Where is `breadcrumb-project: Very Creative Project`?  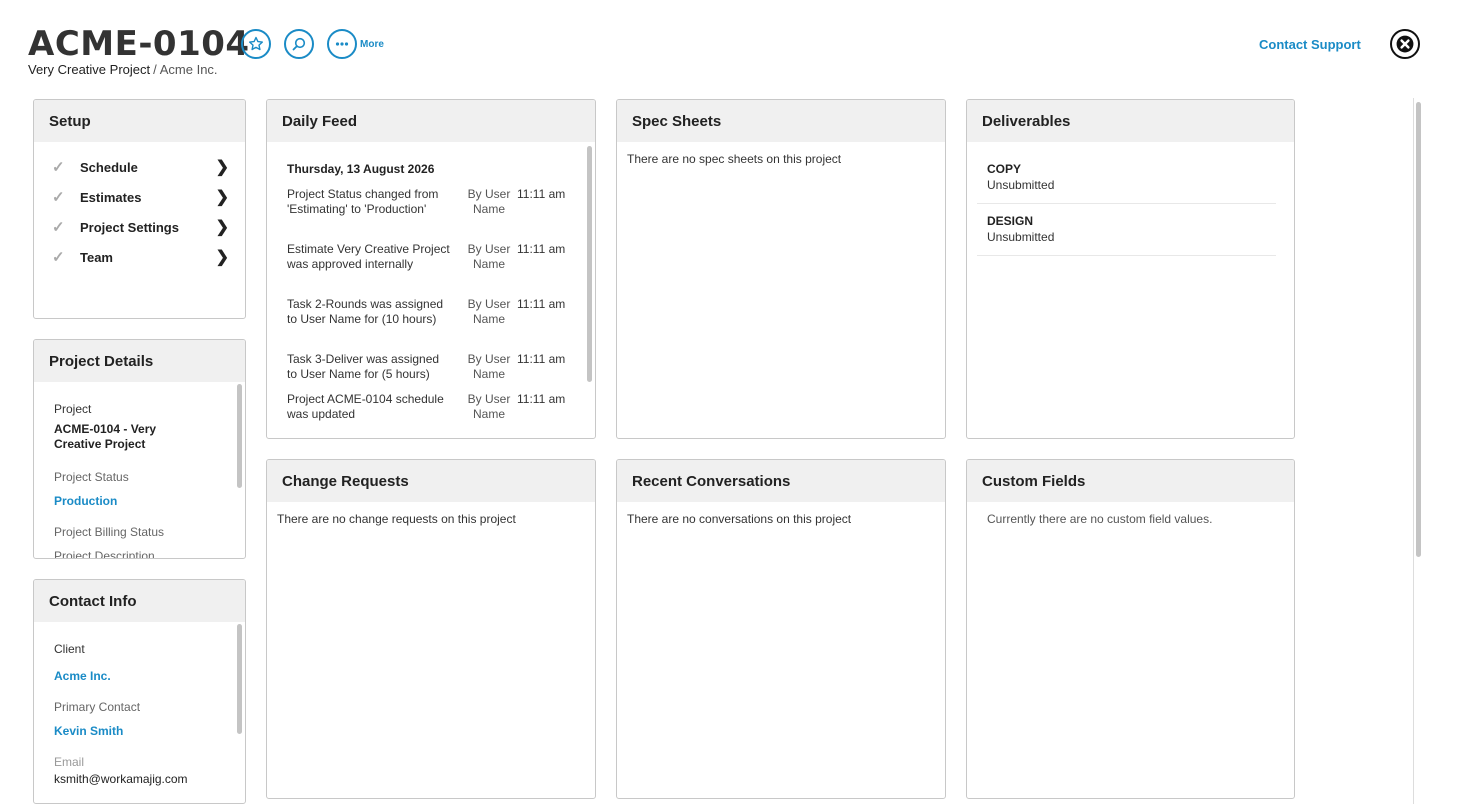
breadcrumb-project: Very Creative Project is located at coordinates (89, 69).